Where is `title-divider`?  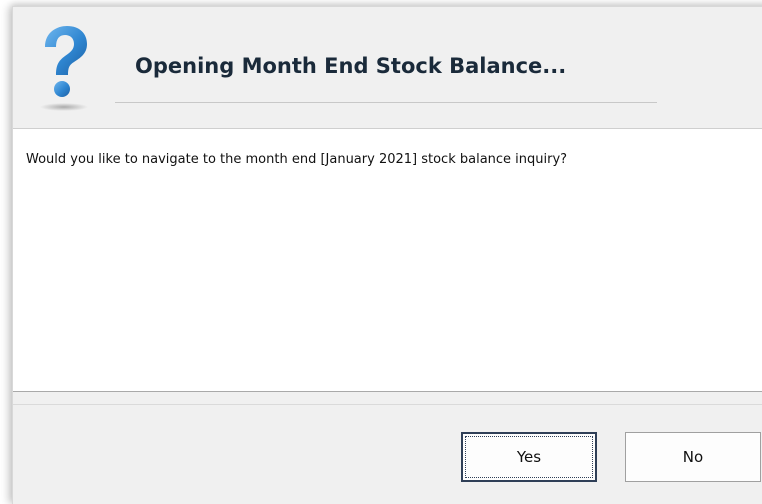 title-divider is located at coordinates (386, 102).